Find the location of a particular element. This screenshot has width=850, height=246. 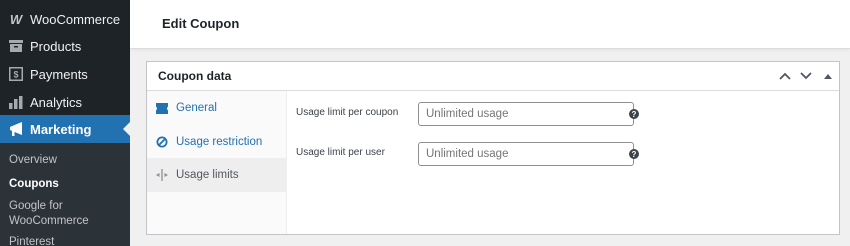

panel-header: Coupon data is located at coordinates (493, 76).